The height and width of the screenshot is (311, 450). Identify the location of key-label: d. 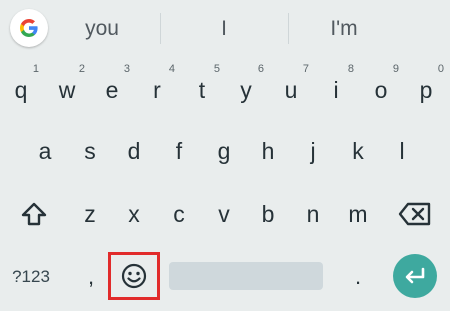
(134, 151).